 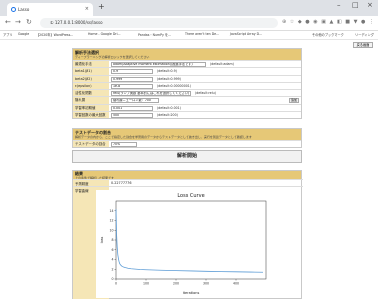 I want to click on y-tick-label: 4, so click(x=112, y=260).